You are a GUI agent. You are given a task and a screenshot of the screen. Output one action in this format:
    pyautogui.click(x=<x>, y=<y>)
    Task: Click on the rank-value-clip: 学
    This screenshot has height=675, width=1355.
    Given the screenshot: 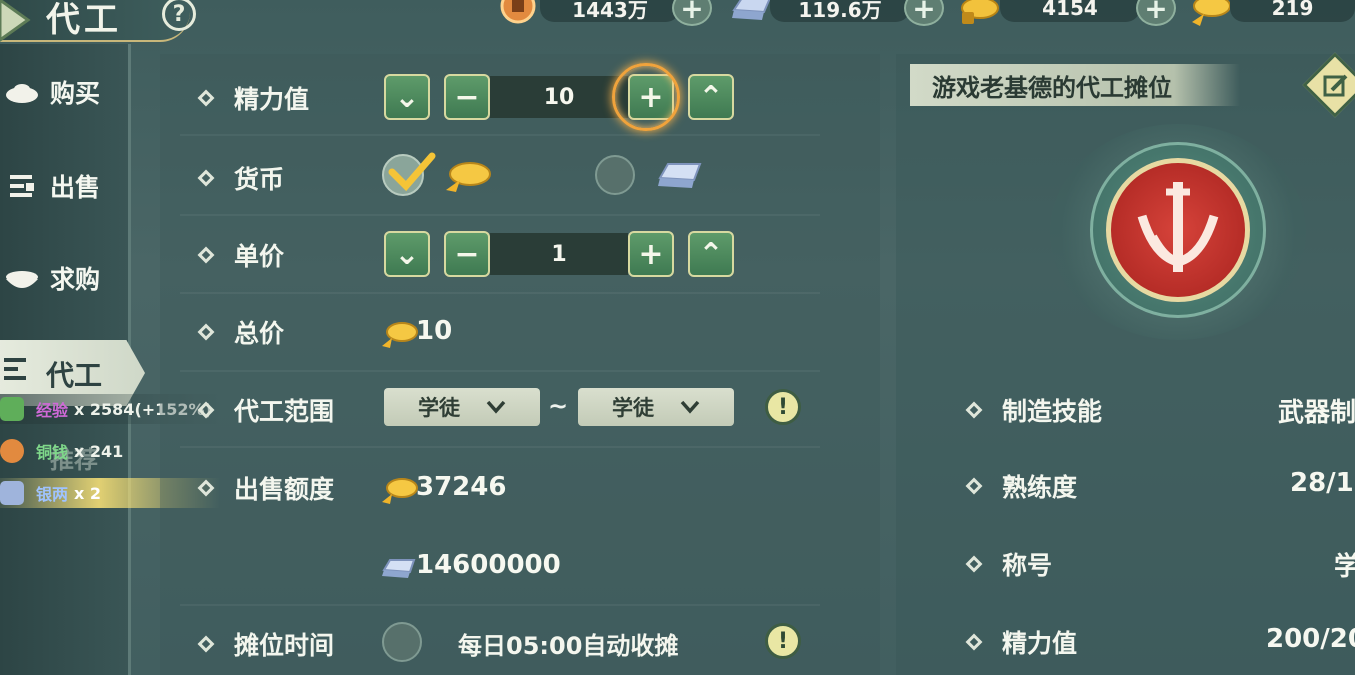 What is the action you would take?
    pyautogui.click(x=1227, y=564)
    